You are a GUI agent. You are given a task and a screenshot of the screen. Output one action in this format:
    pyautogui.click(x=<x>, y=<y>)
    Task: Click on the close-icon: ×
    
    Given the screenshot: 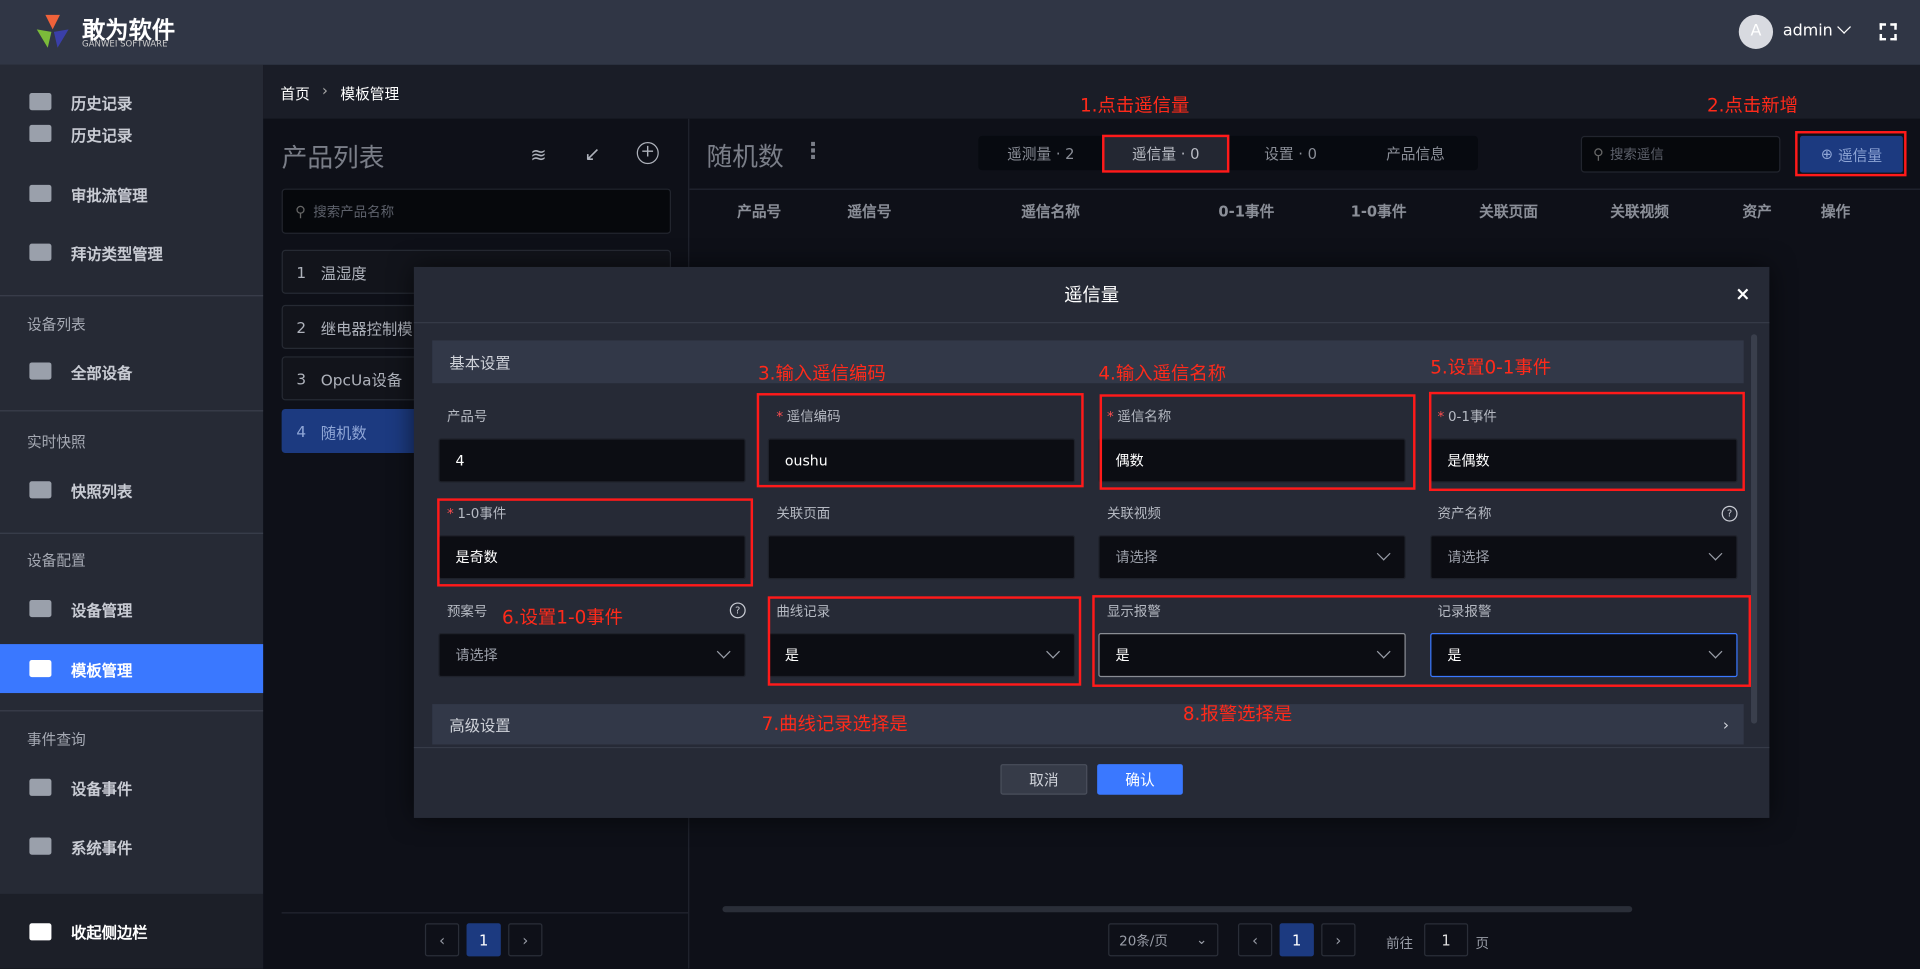 What is the action you would take?
    pyautogui.click(x=1742, y=294)
    